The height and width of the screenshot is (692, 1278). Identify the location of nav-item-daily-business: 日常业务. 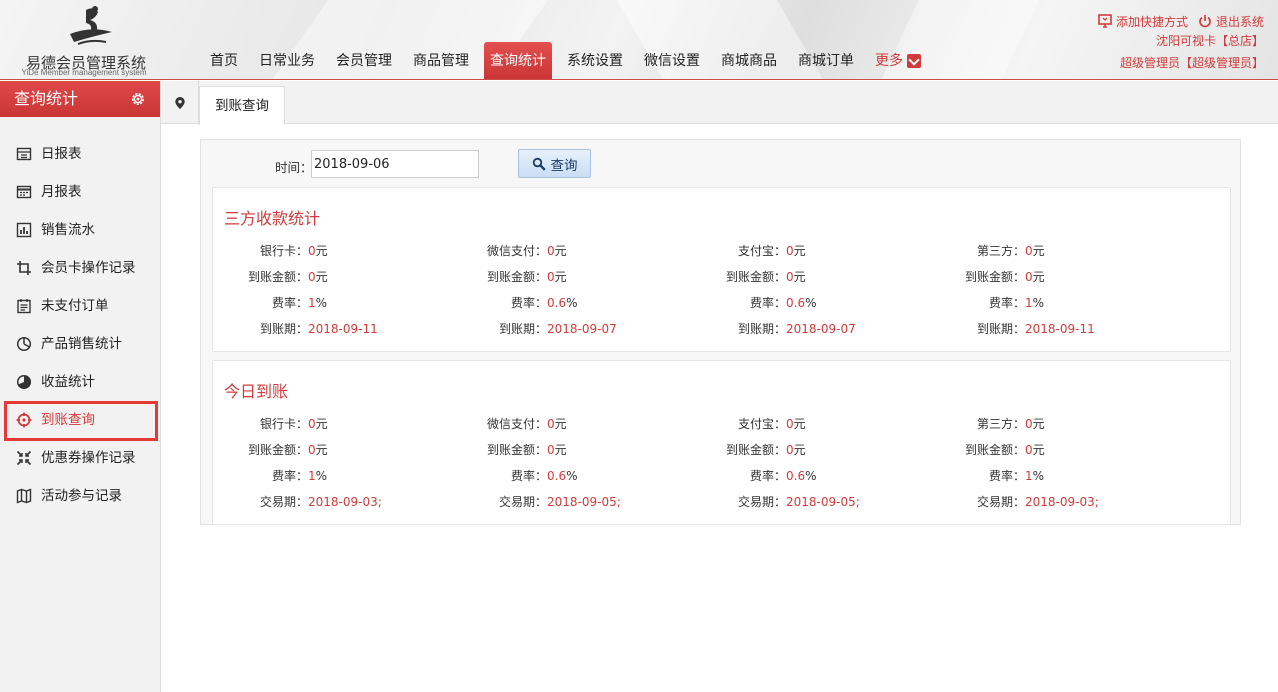
(287, 60).